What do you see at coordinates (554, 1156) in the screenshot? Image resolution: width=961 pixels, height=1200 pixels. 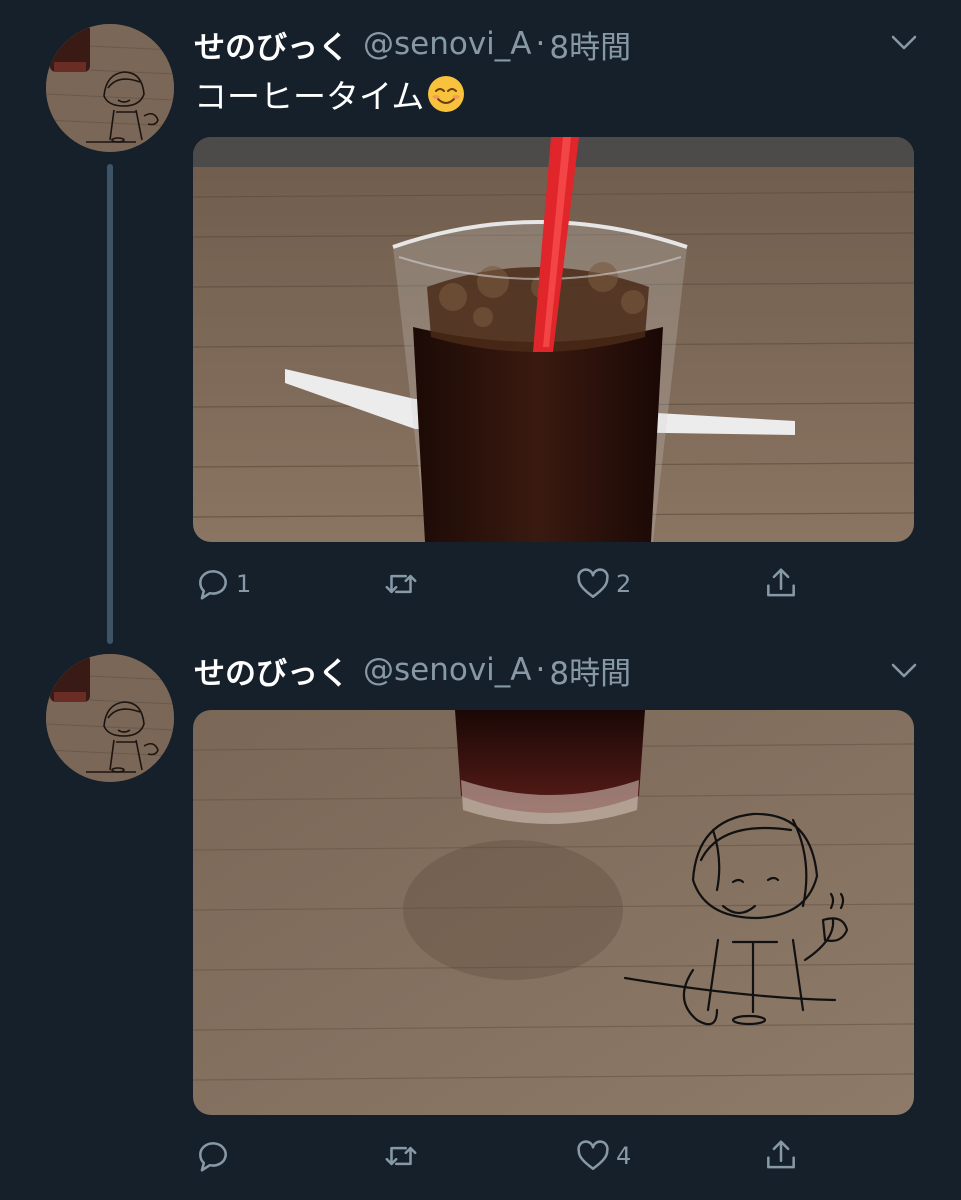 I see `tweet-actions: 4` at bounding box center [554, 1156].